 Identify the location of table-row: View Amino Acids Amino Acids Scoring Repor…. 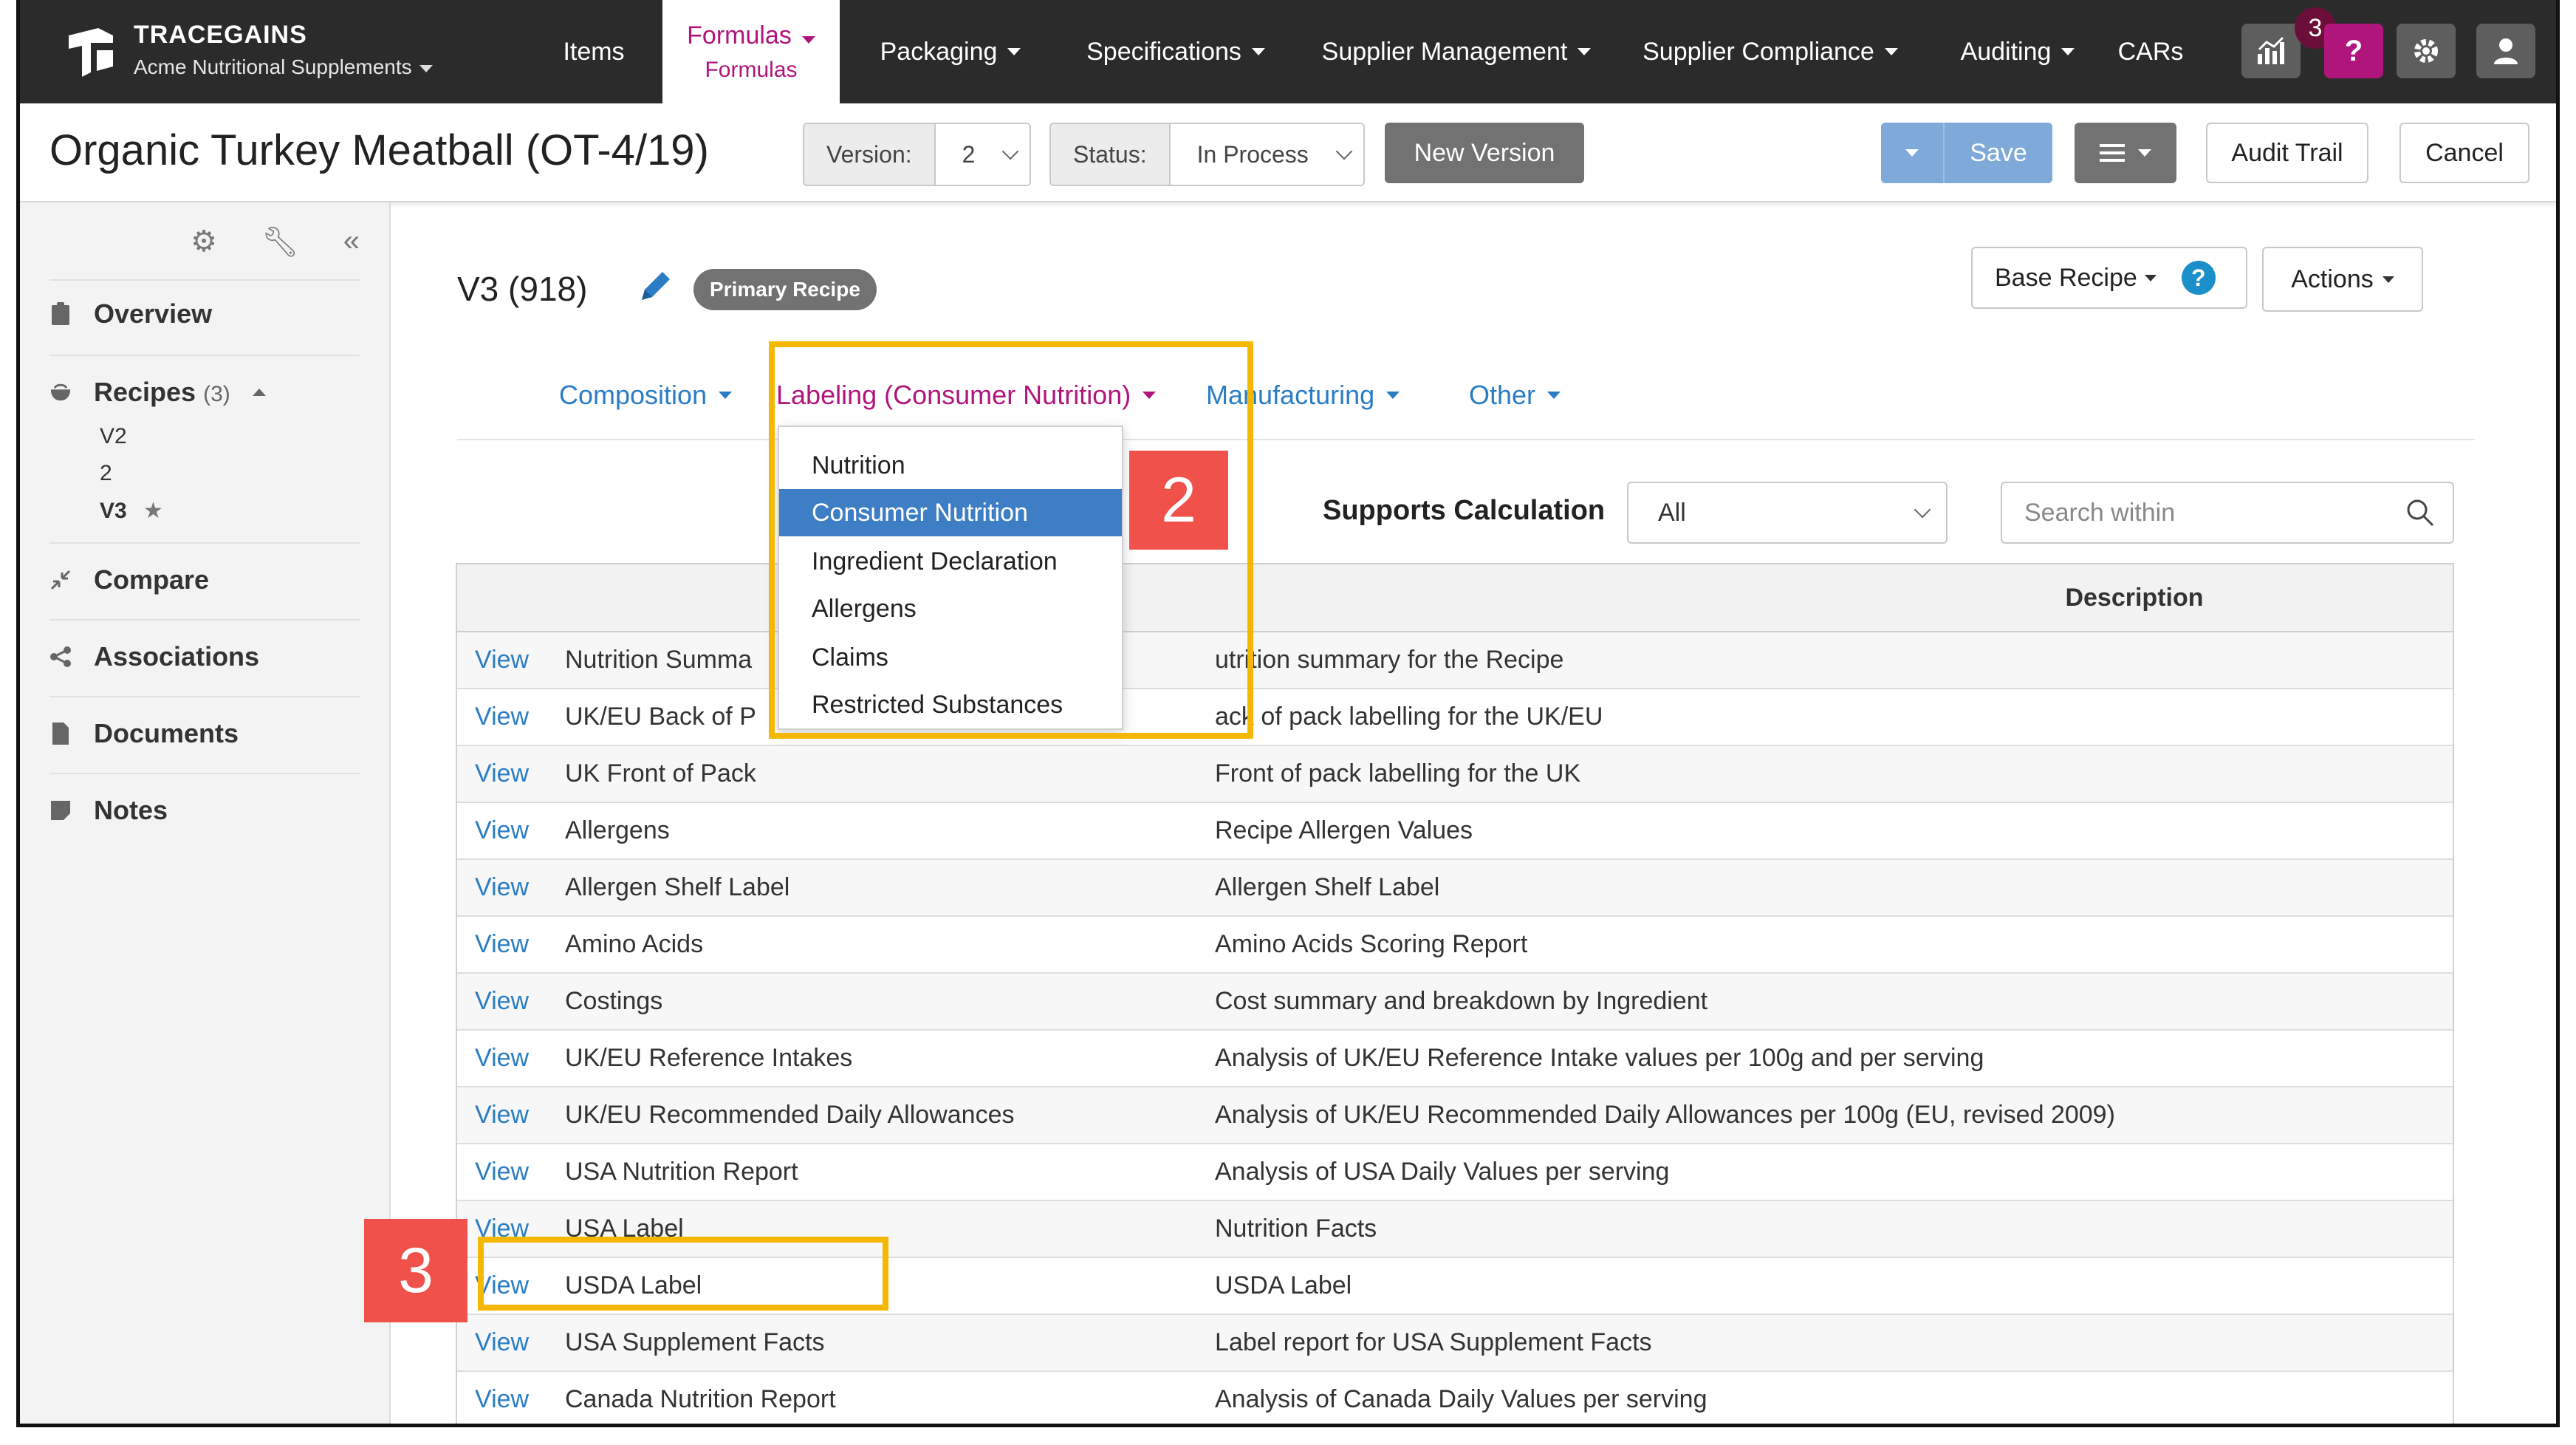
(1455, 946).